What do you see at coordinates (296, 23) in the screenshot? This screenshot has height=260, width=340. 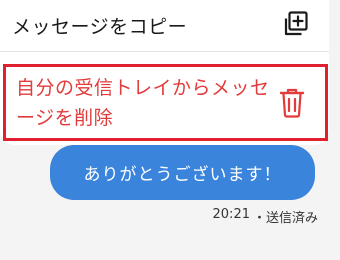 I see `copy-icon` at bounding box center [296, 23].